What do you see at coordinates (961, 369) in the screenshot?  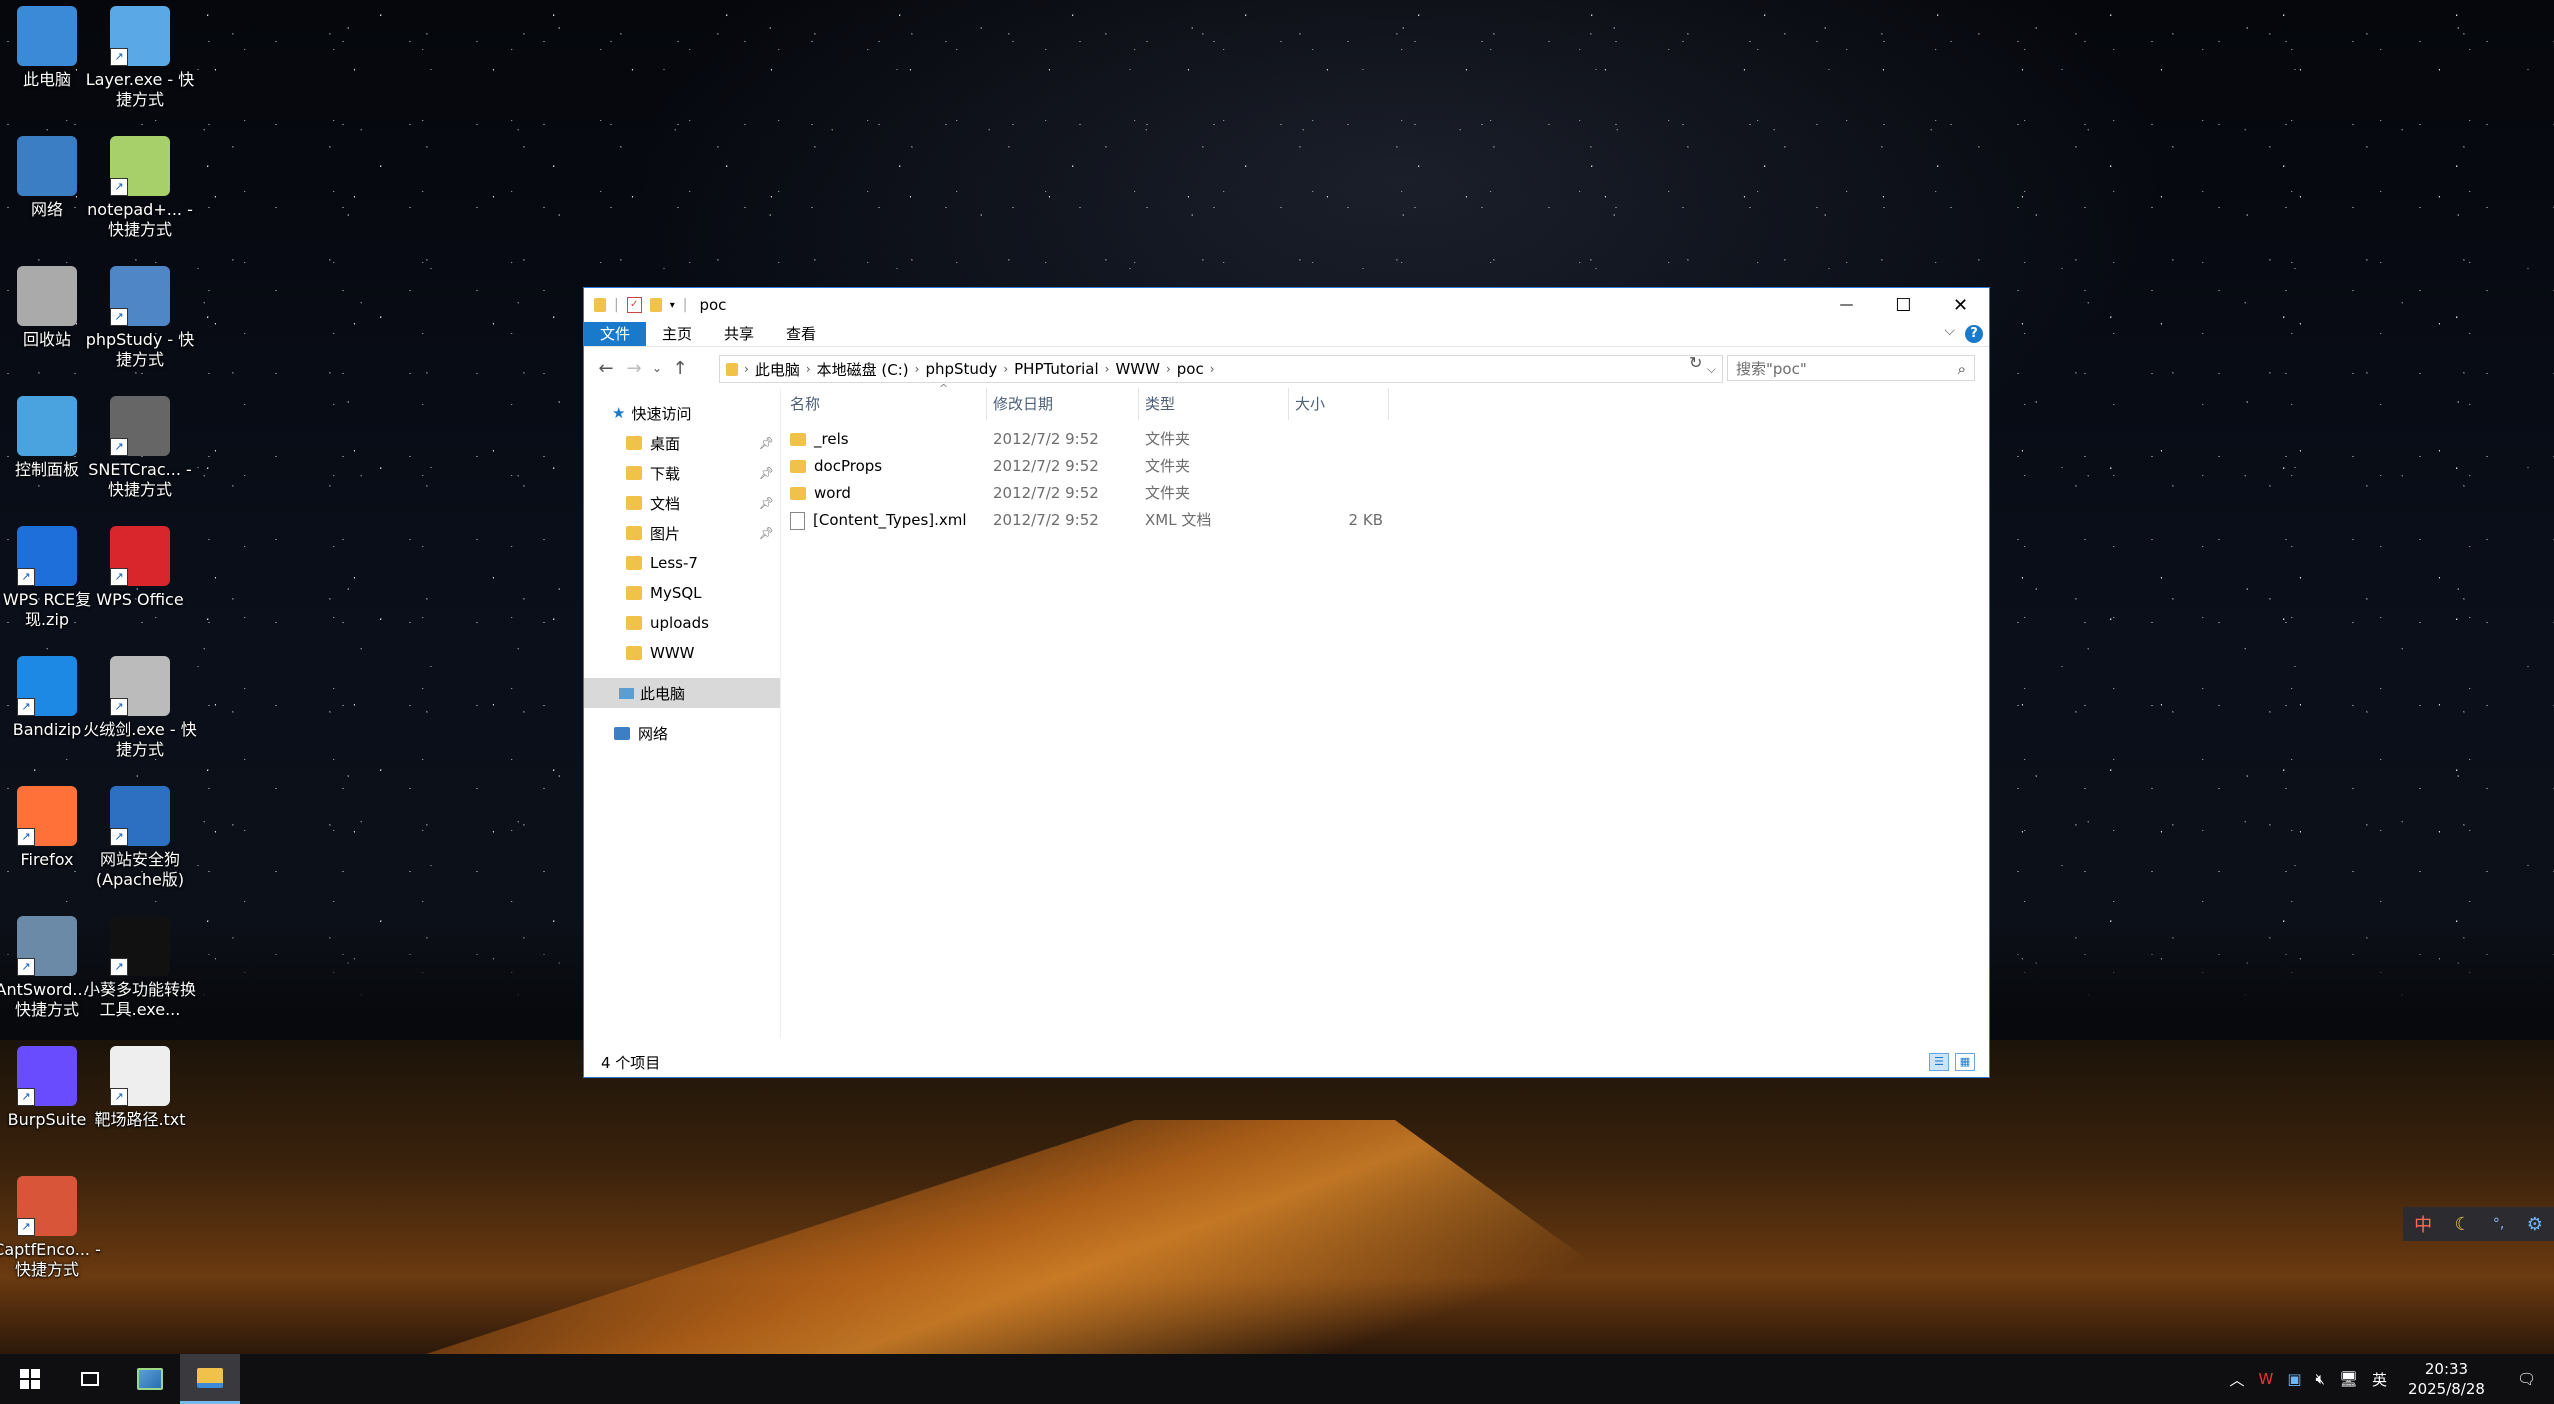 I see `breadcrumb-phpstudy: phpStudy` at bounding box center [961, 369].